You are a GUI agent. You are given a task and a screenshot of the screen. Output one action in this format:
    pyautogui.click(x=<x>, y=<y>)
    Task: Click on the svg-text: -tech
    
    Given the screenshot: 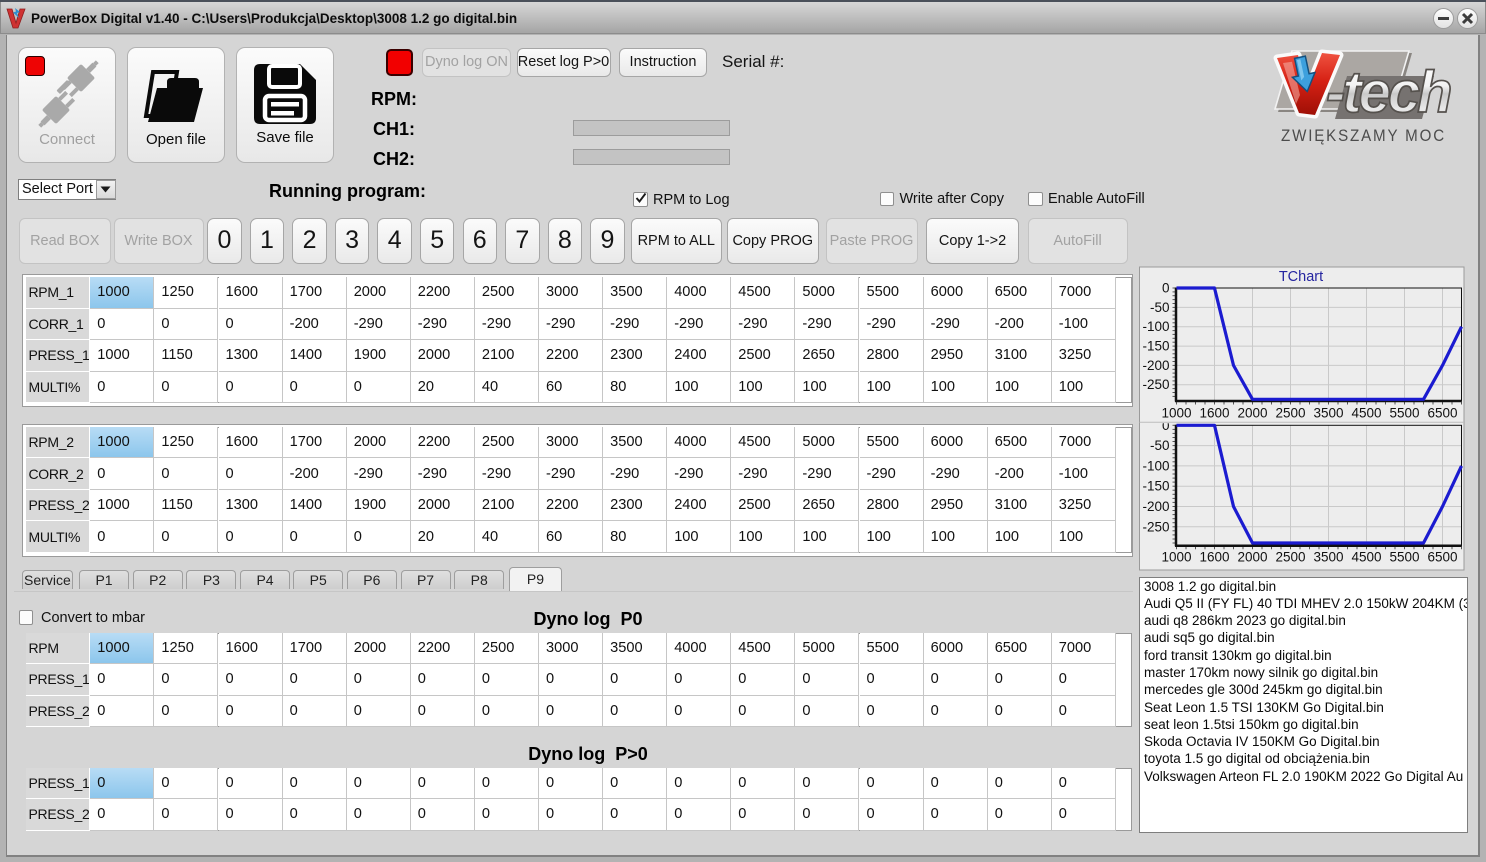 What is the action you would take?
    pyautogui.click(x=1388, y=92)
    